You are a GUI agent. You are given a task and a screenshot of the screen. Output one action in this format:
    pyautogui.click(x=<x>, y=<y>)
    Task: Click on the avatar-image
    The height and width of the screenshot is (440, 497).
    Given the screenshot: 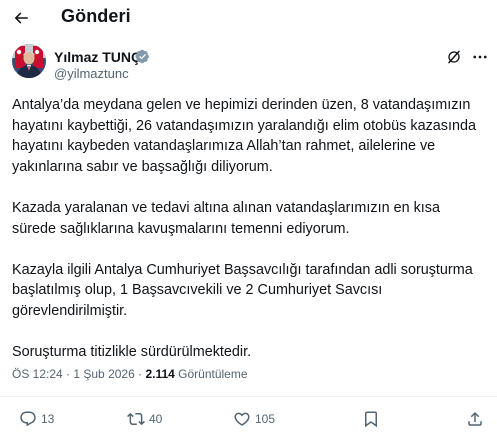 What is the action you would take?
    pyautogui.click(x=29, y=61)
    